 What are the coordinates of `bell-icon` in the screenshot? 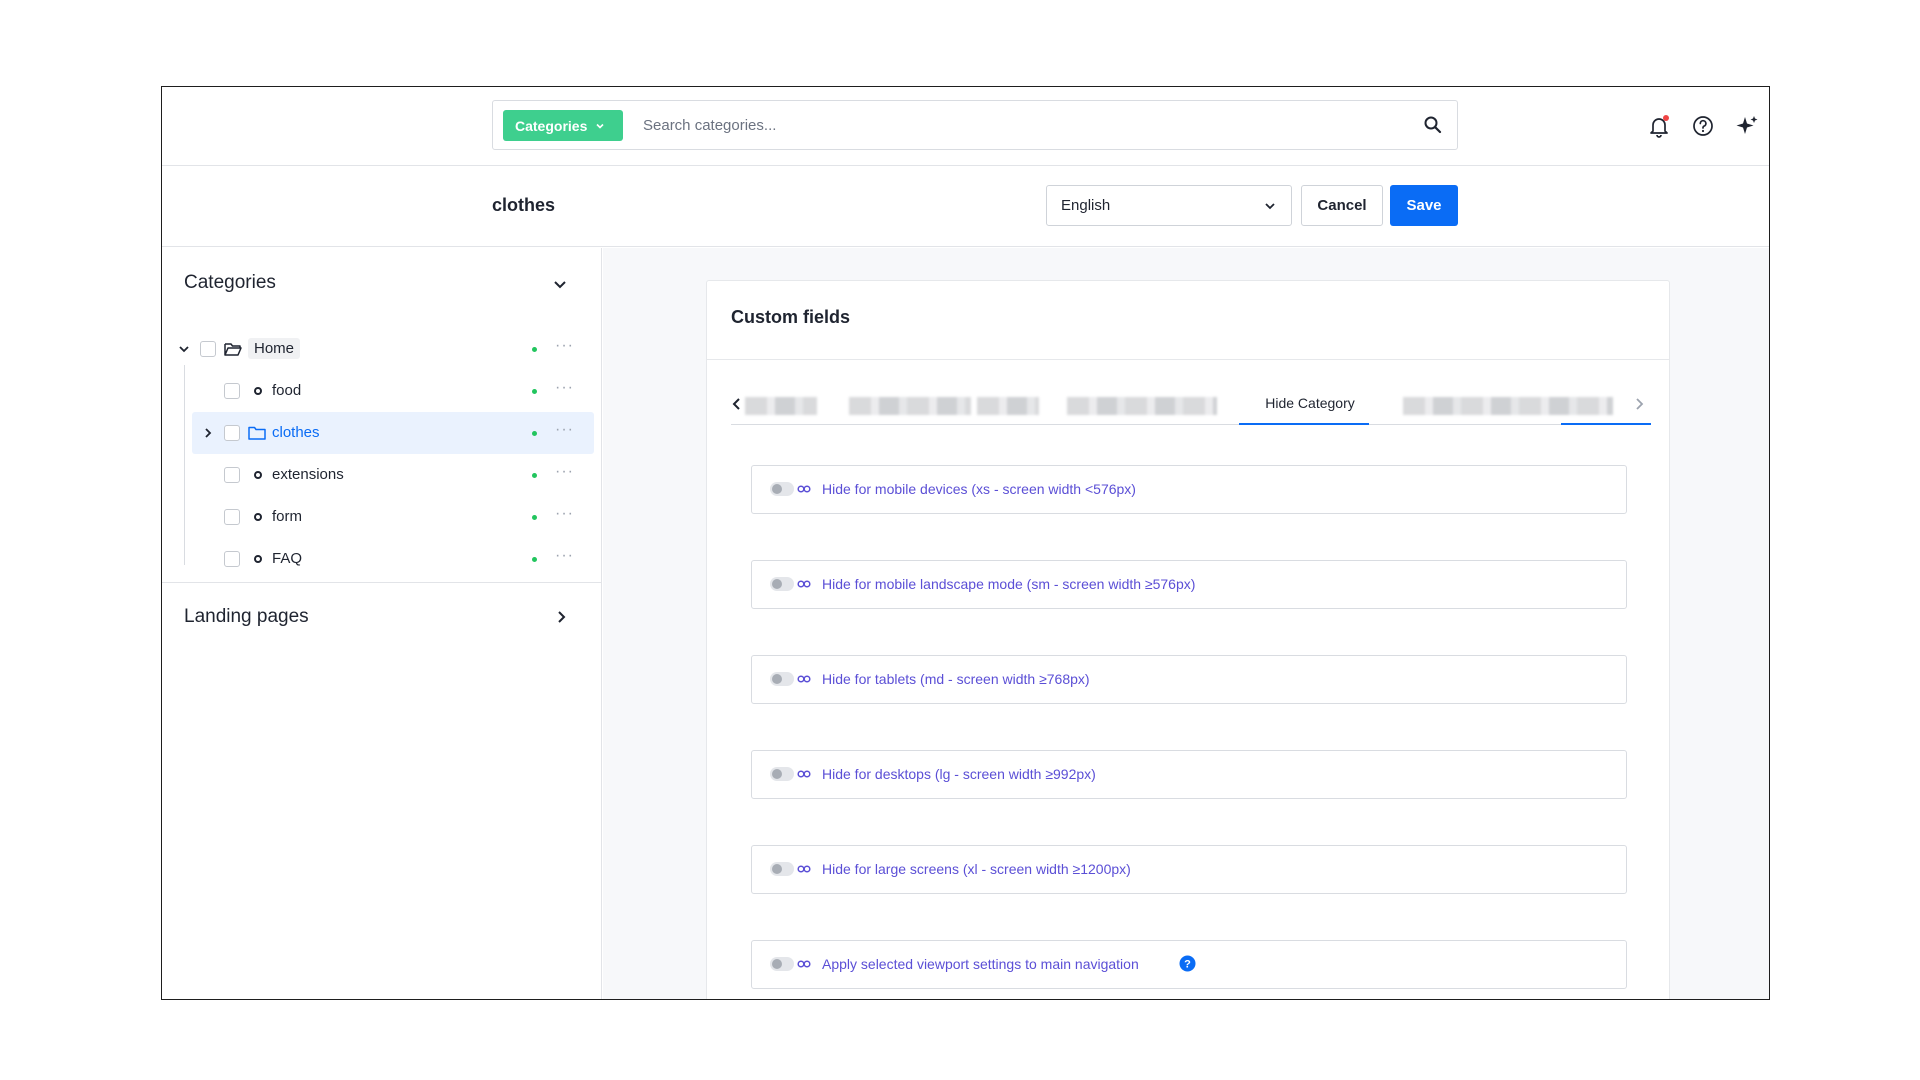 It's located at (1659, 126).